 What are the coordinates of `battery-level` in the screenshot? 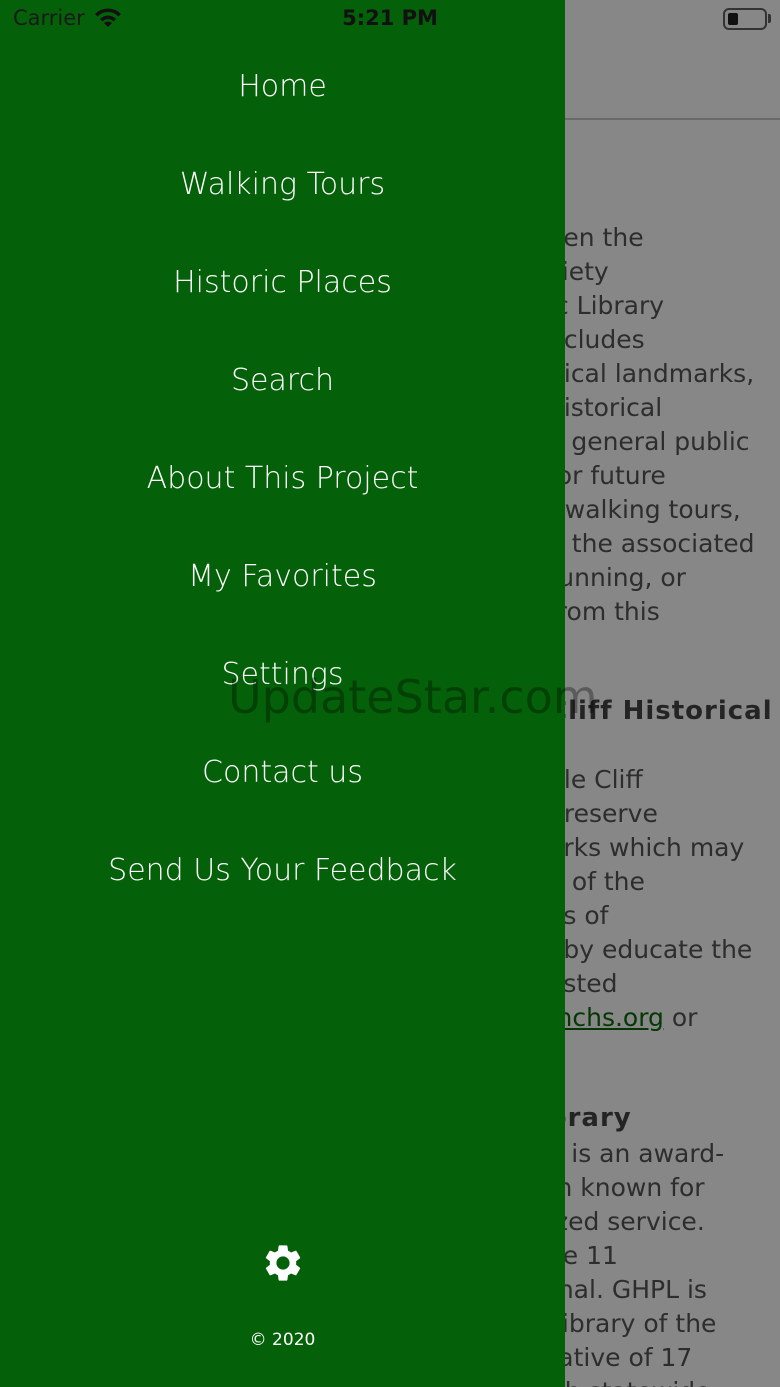 It's located at (733, 19).